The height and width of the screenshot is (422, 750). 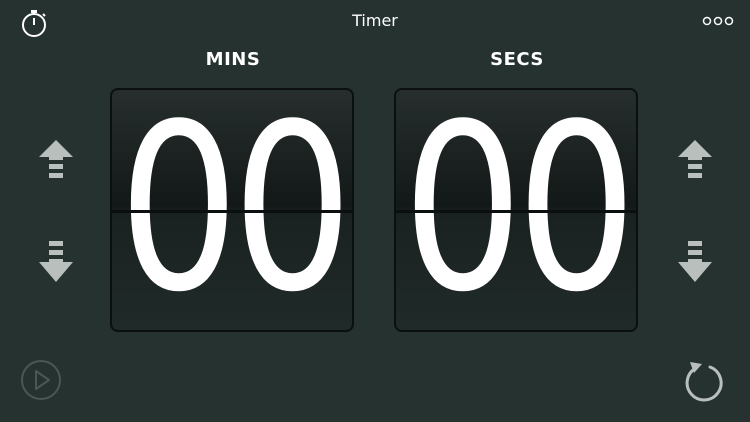 I want to click on seconds-increment-button, so click(x=695, y=162).